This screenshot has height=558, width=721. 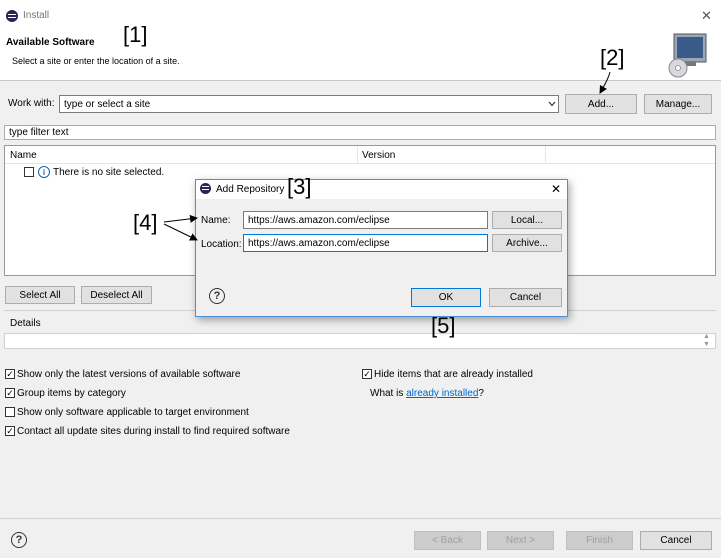 I want to click on arrow-to-add-button, so click(x=605, y=82).